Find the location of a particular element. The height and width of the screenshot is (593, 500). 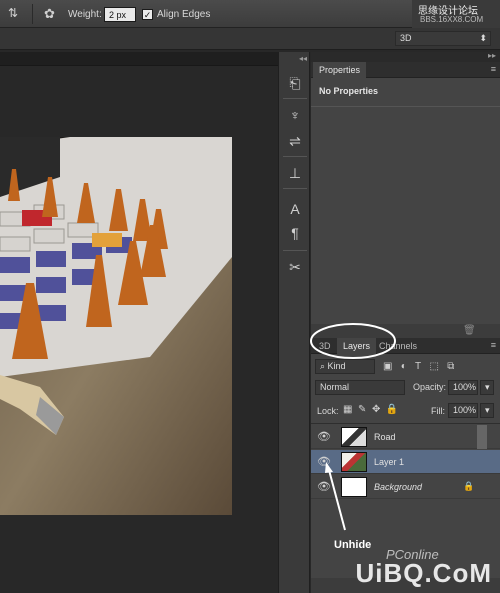

brush-presets-icon: ♆ is located at coordinates (295, 115).